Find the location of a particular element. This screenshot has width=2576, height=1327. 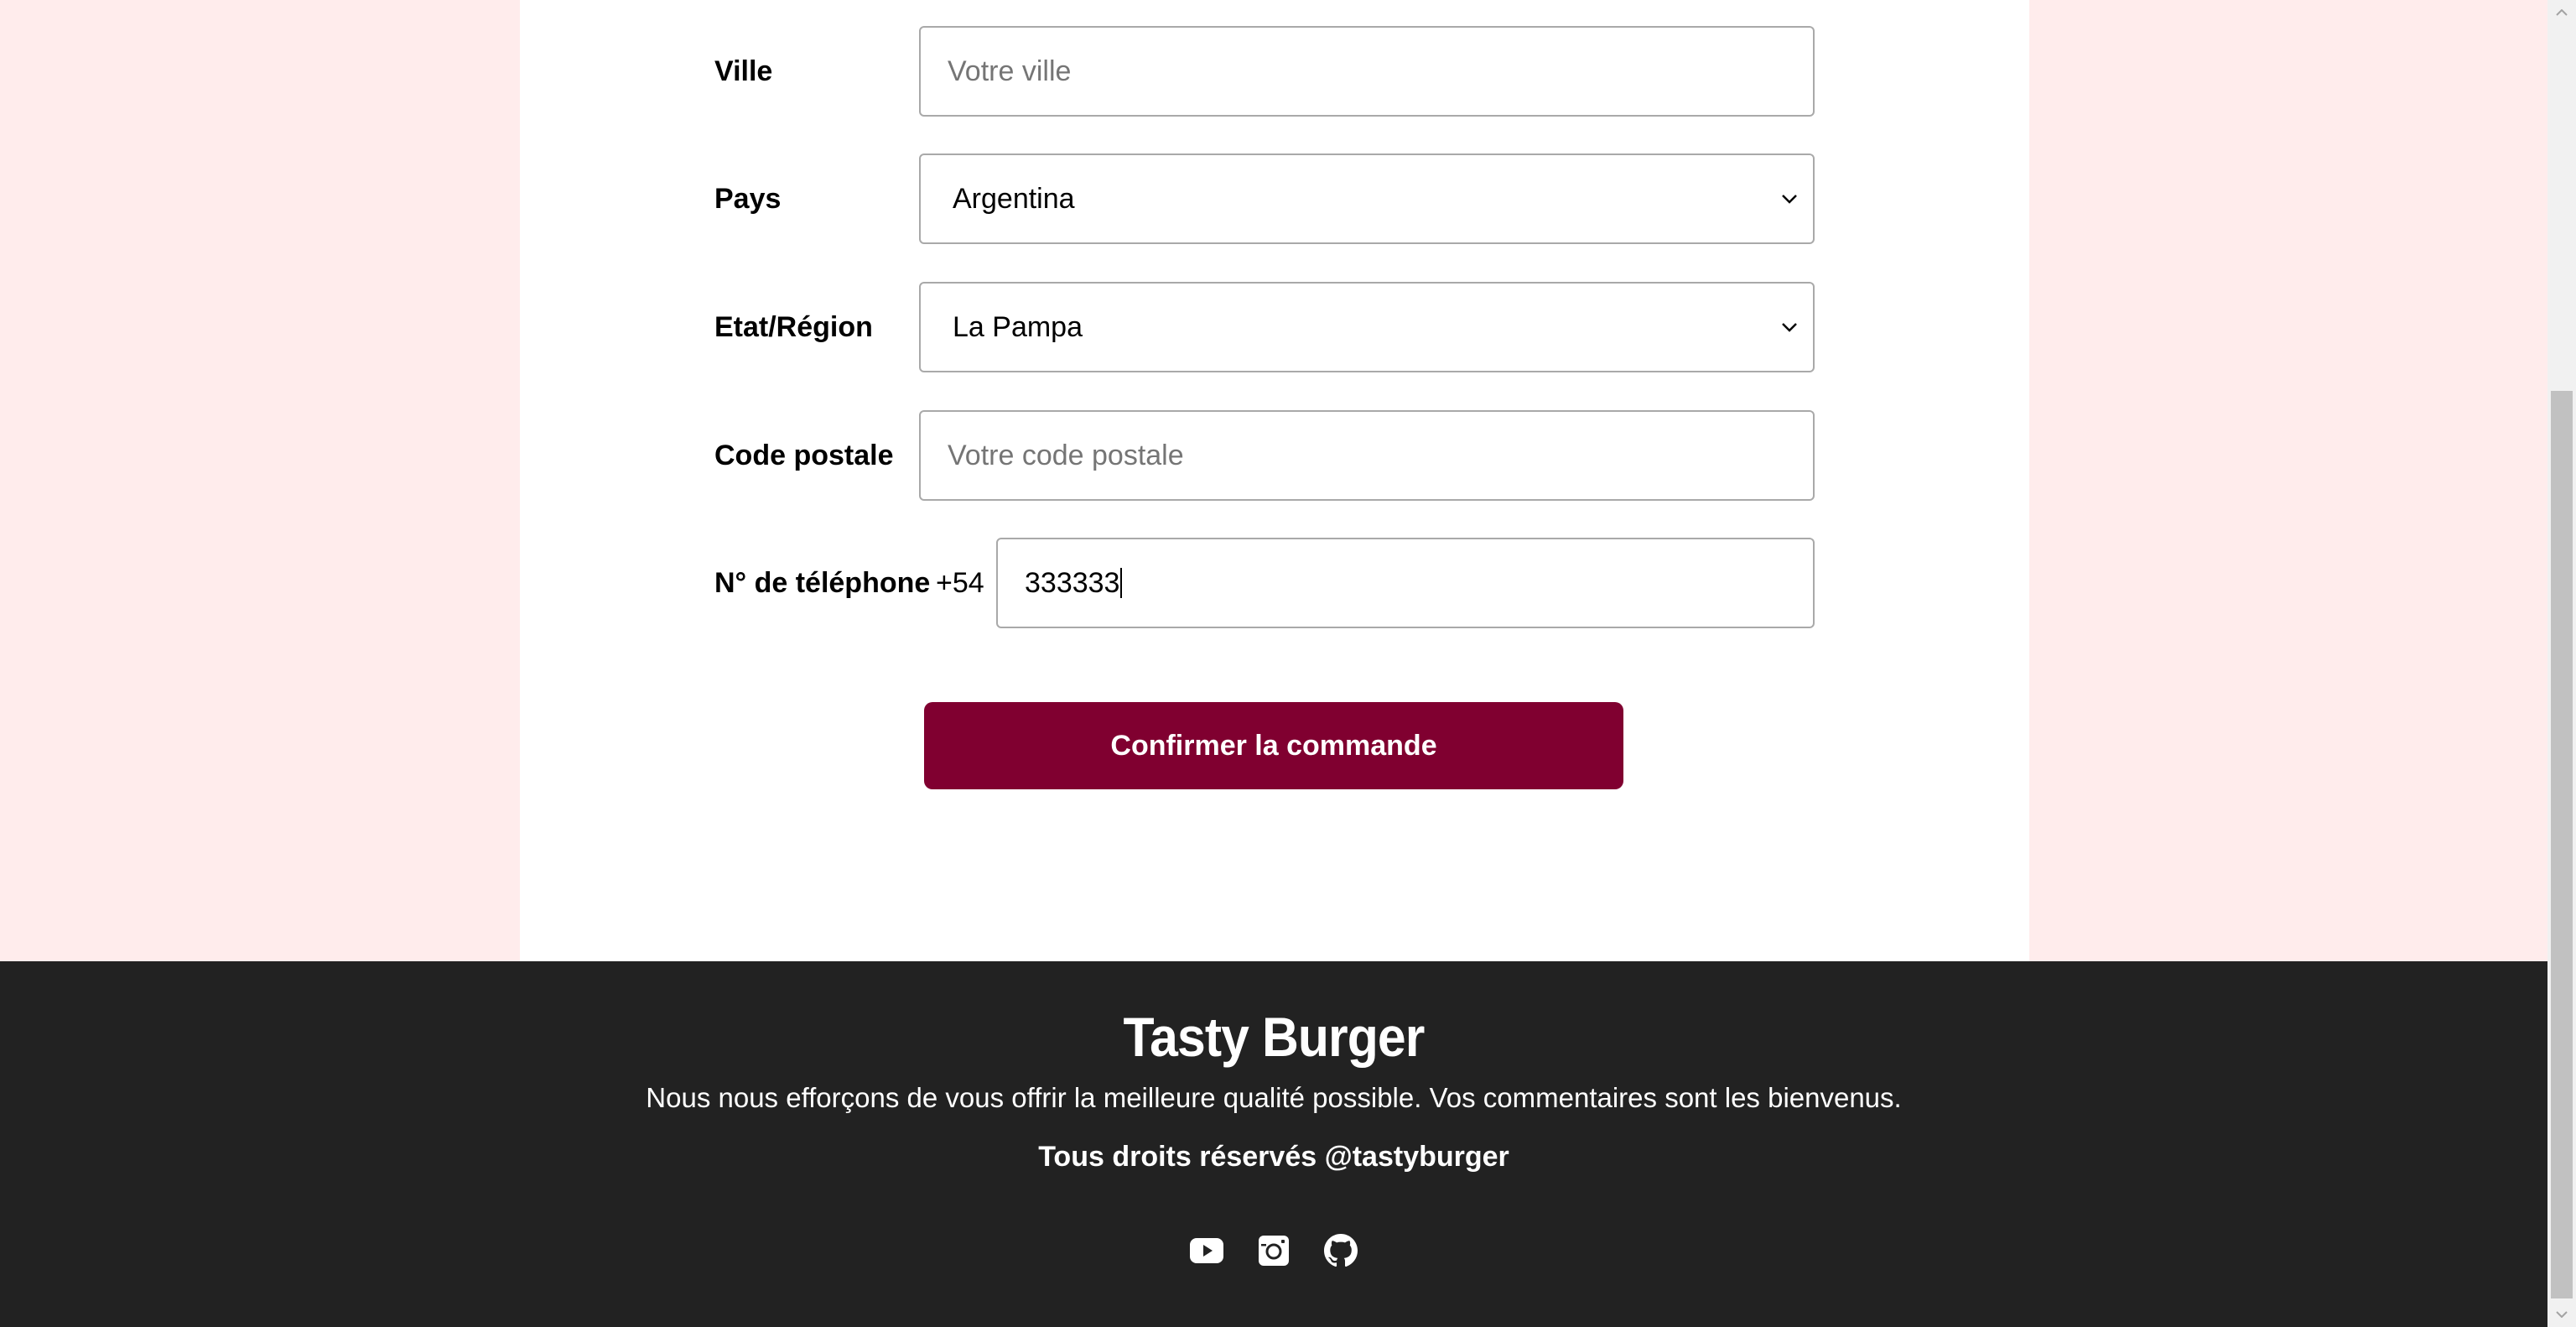

city-placeholder: Votre ville is located at coordinates (1010, 71).